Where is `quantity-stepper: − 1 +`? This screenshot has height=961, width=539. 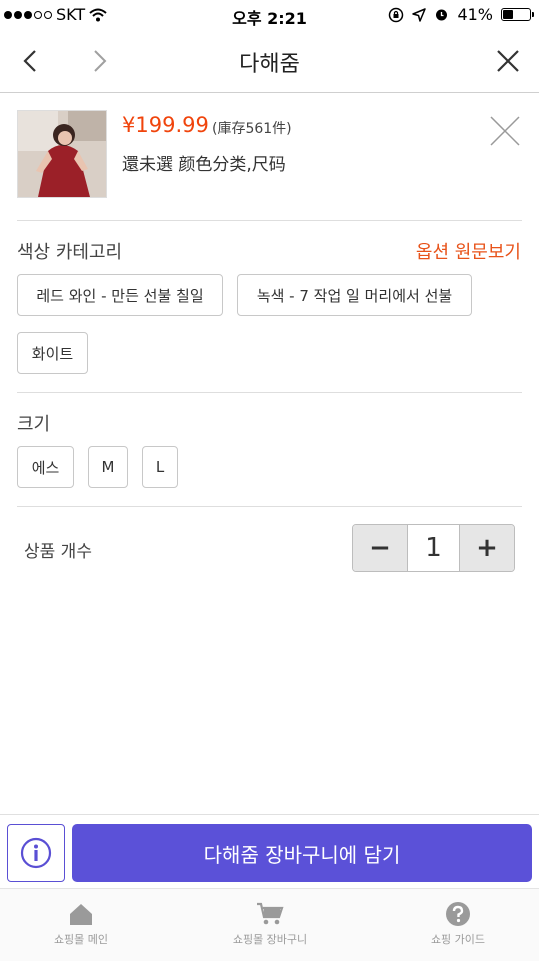 quantity-stepper: − 1 + is located at coordinates (433, 548).